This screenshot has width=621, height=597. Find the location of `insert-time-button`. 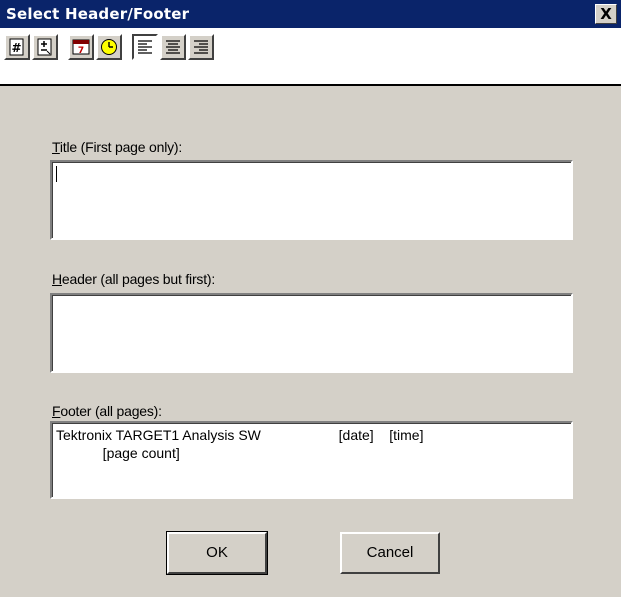

insert-time-button is located at coordinates (109, 47).